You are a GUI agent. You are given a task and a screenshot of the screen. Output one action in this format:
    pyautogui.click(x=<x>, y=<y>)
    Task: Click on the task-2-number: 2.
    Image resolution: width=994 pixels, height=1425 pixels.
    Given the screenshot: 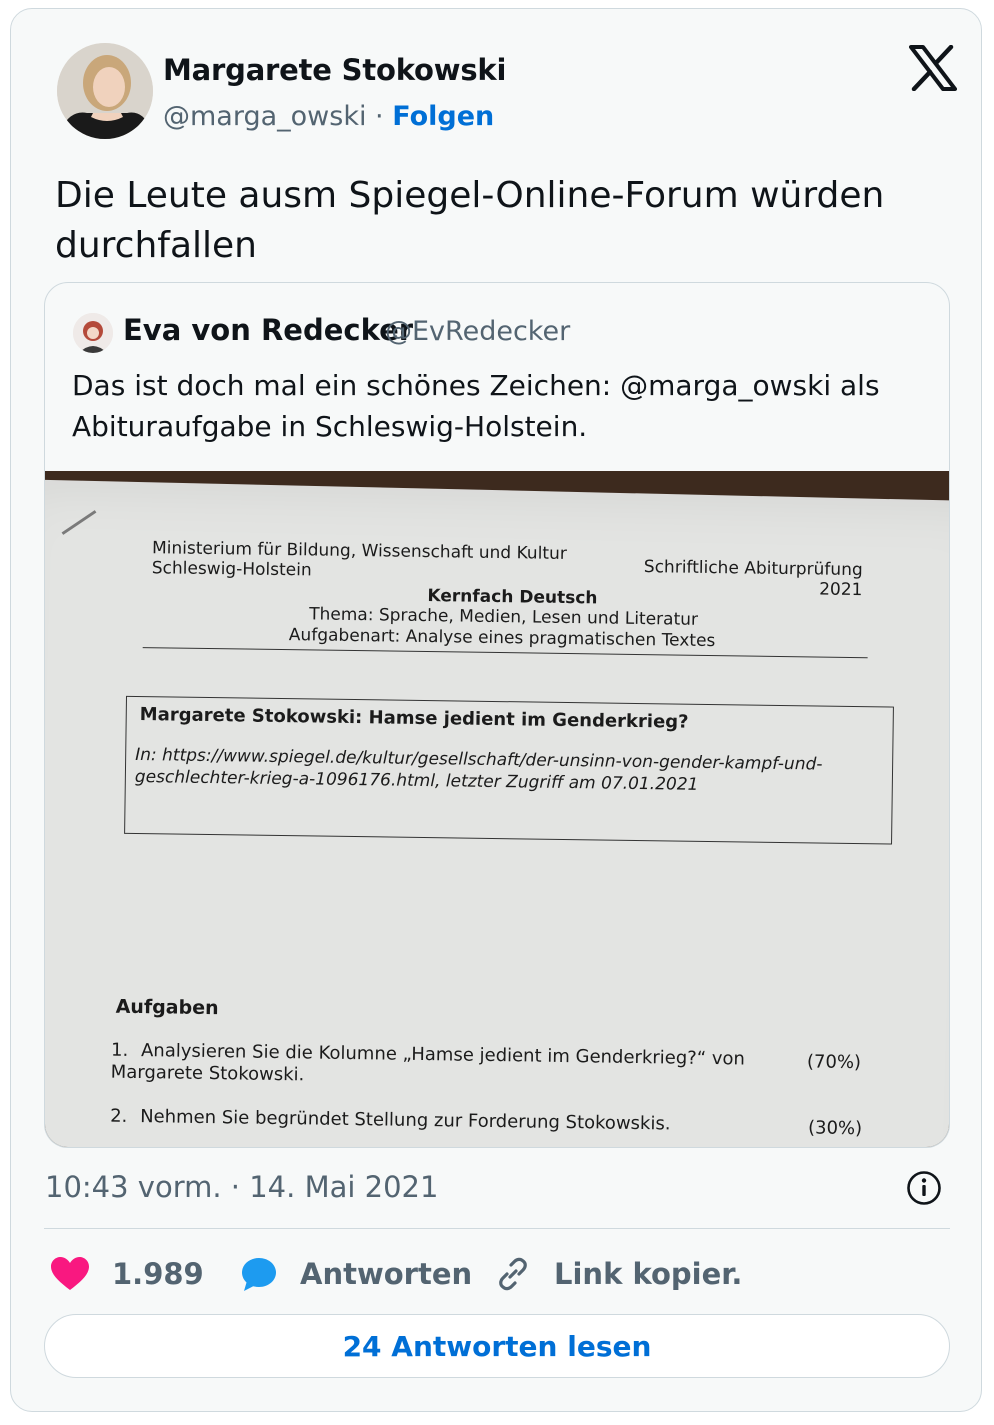 What is the action you would take?
    pyautogui.click(x=118, y=1116)
    